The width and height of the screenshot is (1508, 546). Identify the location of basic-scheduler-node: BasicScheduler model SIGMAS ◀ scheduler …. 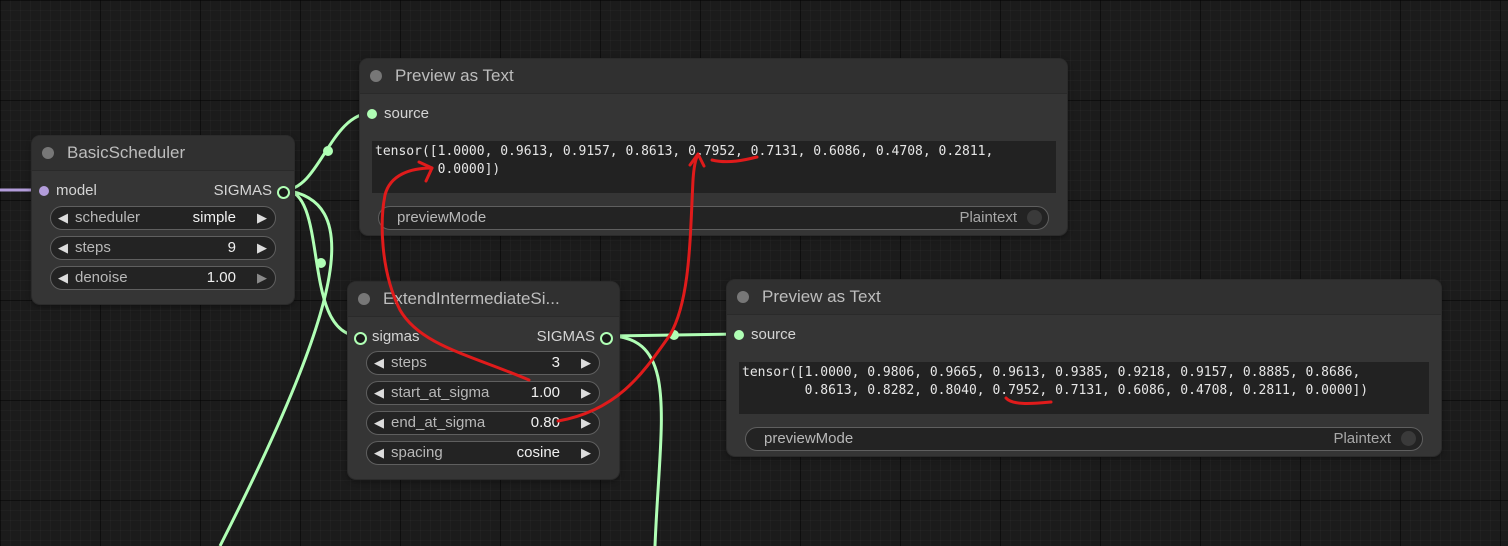
(163, 220).